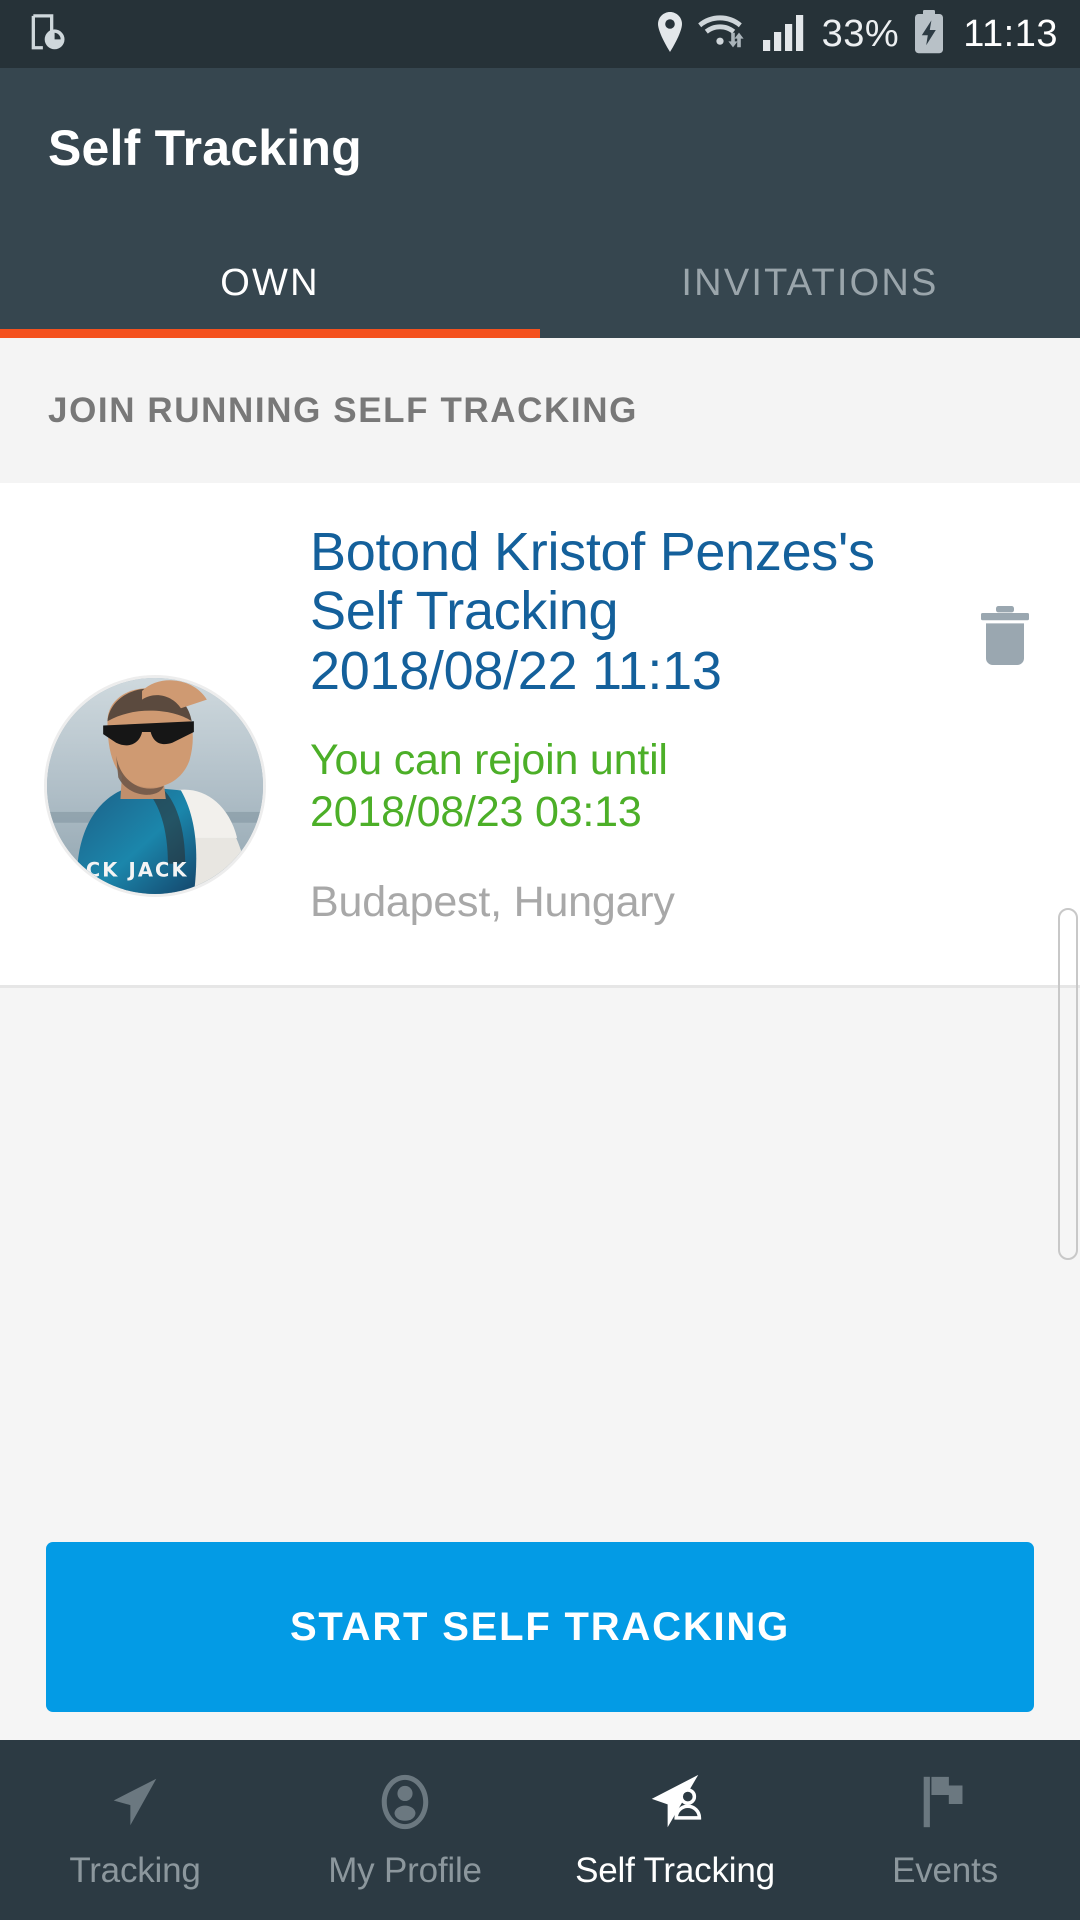  I want to click on tab-invitations: INVITATIONS, so click(810, 283).